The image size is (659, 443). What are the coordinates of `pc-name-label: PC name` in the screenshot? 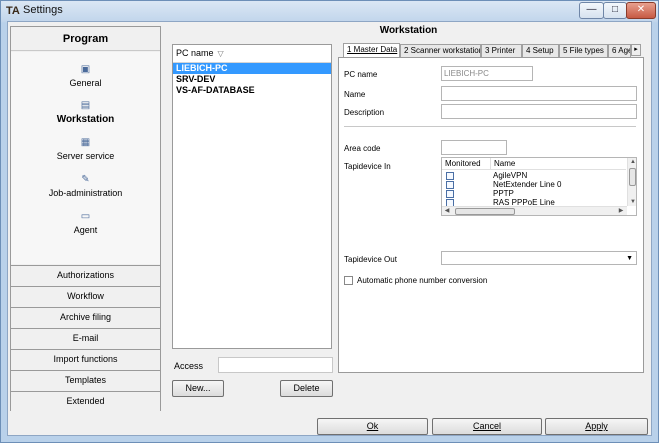 It's located at (361, 74).